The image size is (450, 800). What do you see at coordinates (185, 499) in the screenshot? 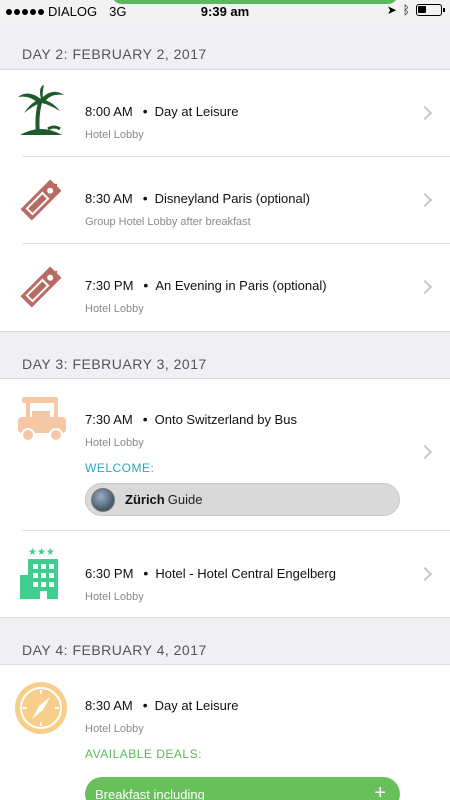
I see `guide-suffix: Guide` at bounding box center [185, 499].